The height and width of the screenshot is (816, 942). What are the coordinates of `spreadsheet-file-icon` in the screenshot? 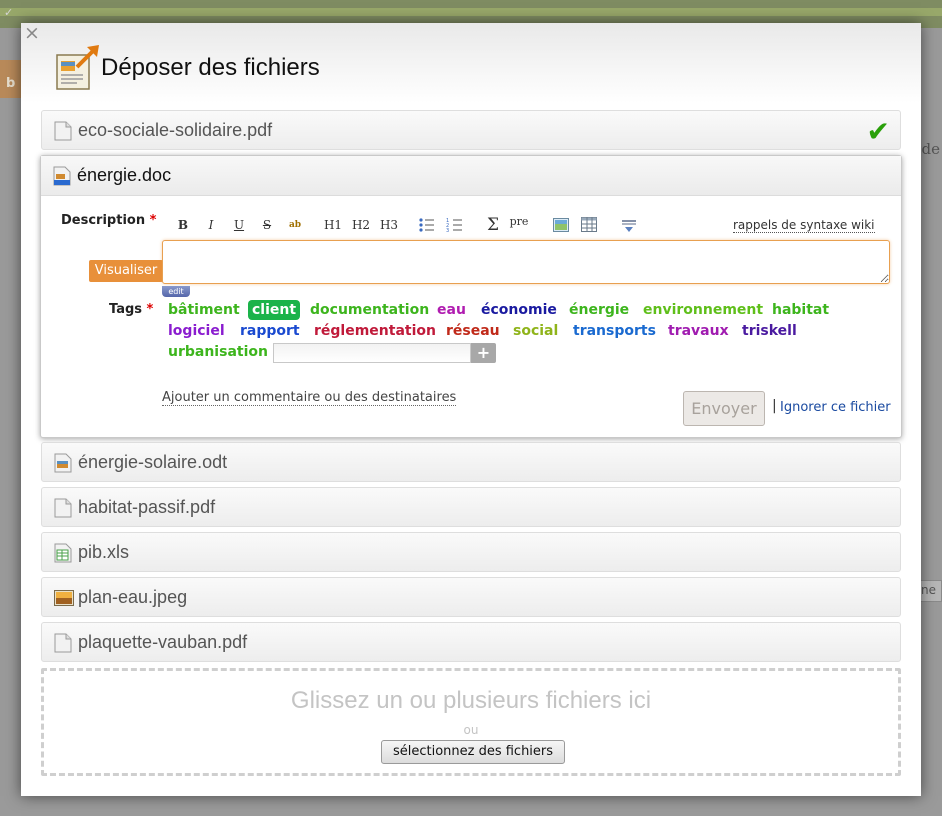 It's located at (63, 553).